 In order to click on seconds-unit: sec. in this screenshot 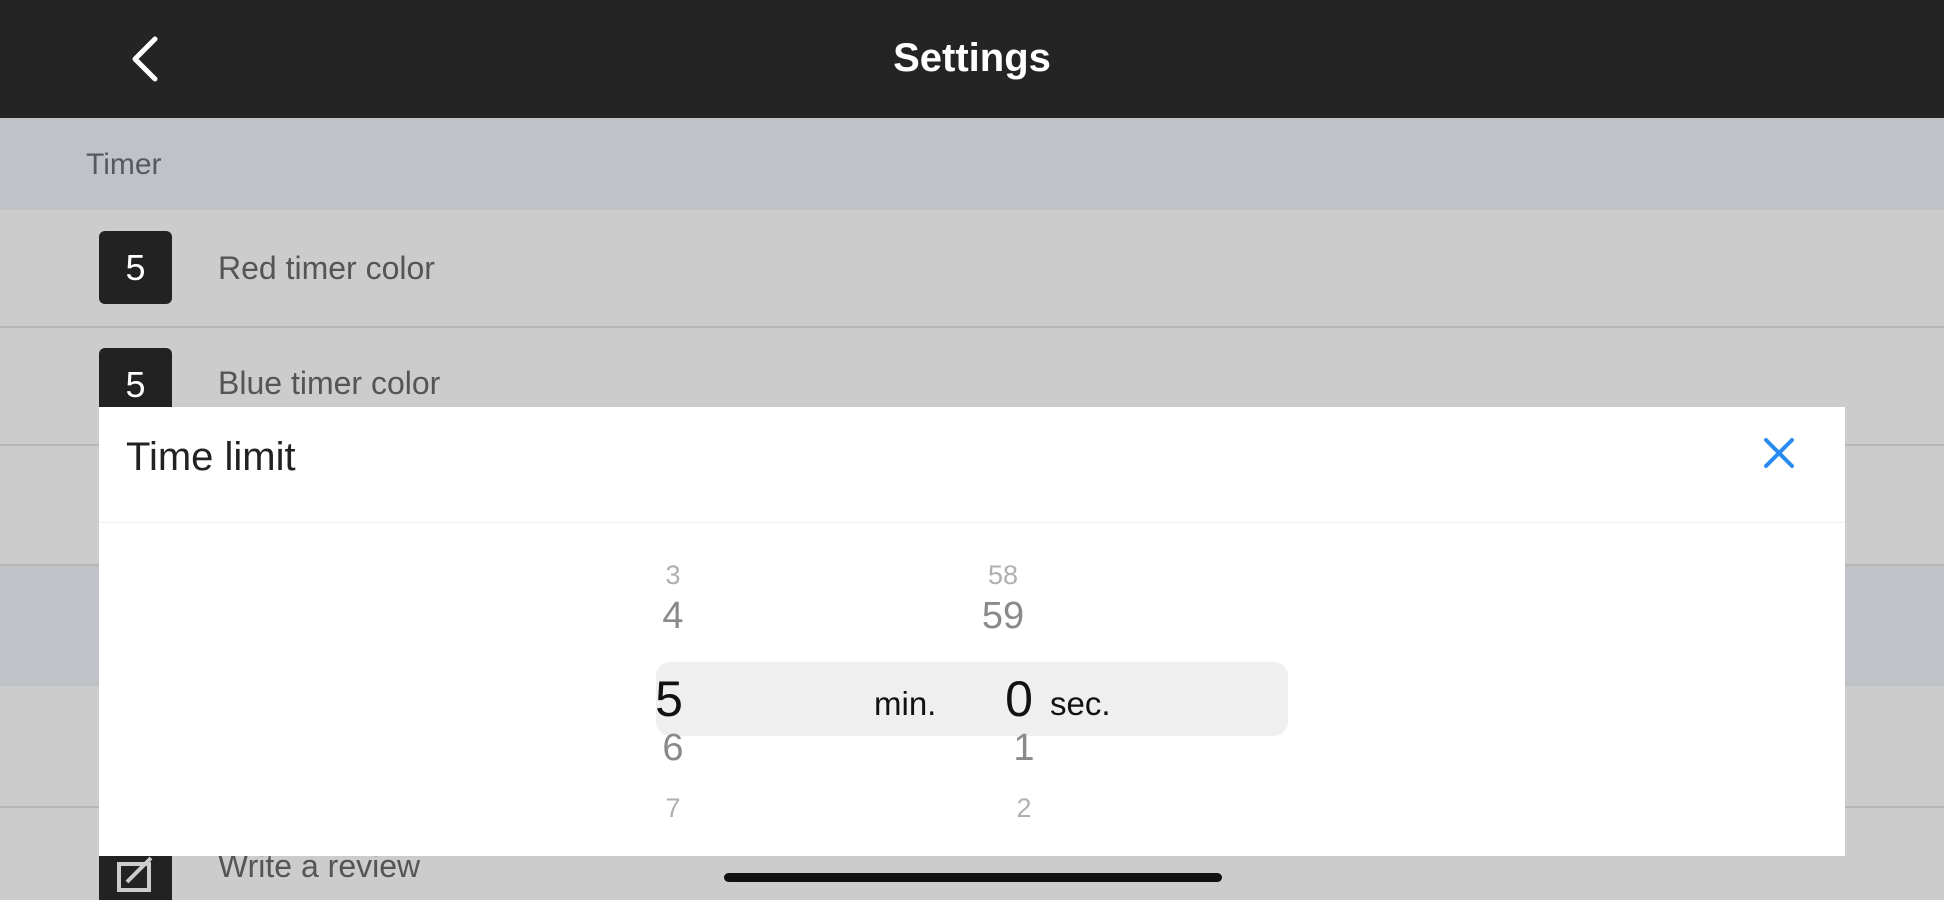, I will do `click(1080, 703)`.